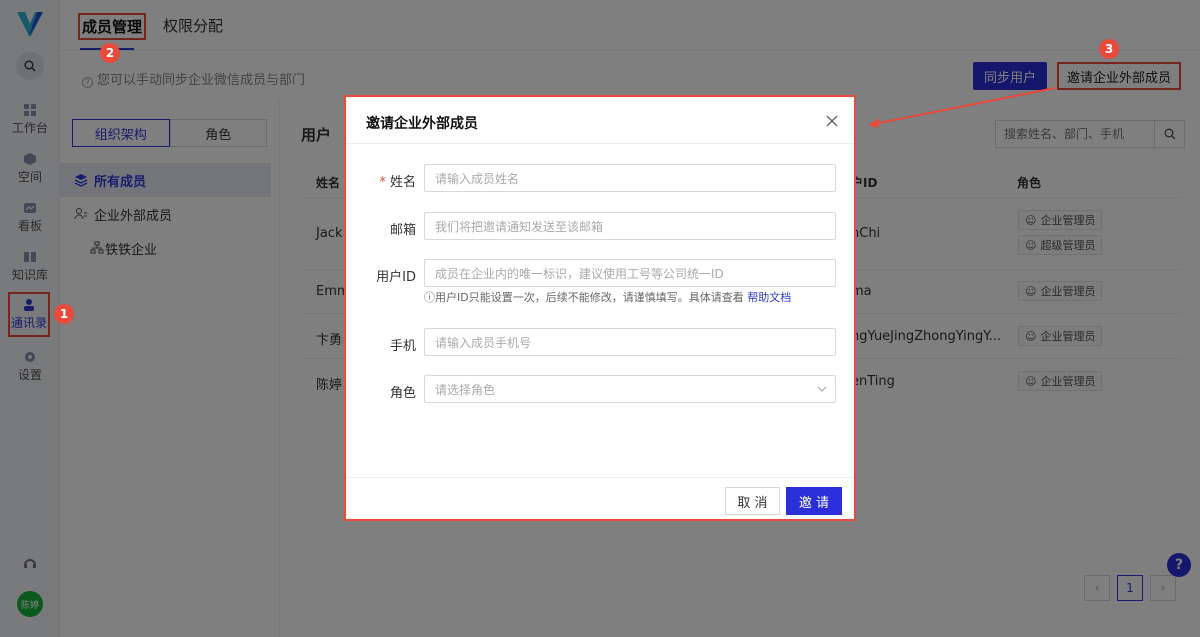 This screenshot has height=637, width=1200. What do you see at coordinates (396, 277) in the screenshot?
I see `userid-label: 用户ID` at bounding box center [396, 277].